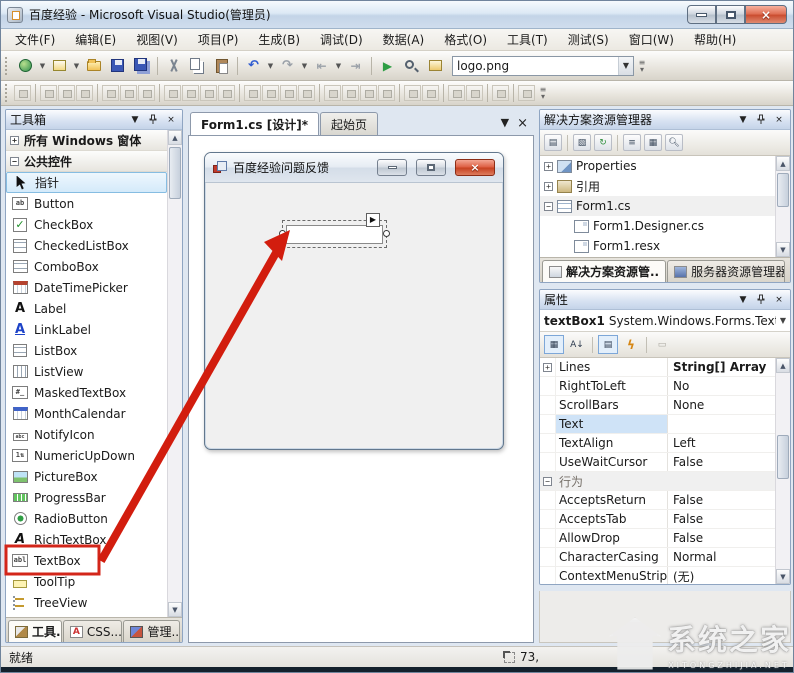  What do you see at coordinates (721, 443) in the screenshot?
I see `property-value: Left` at bounding box center [721, 443].